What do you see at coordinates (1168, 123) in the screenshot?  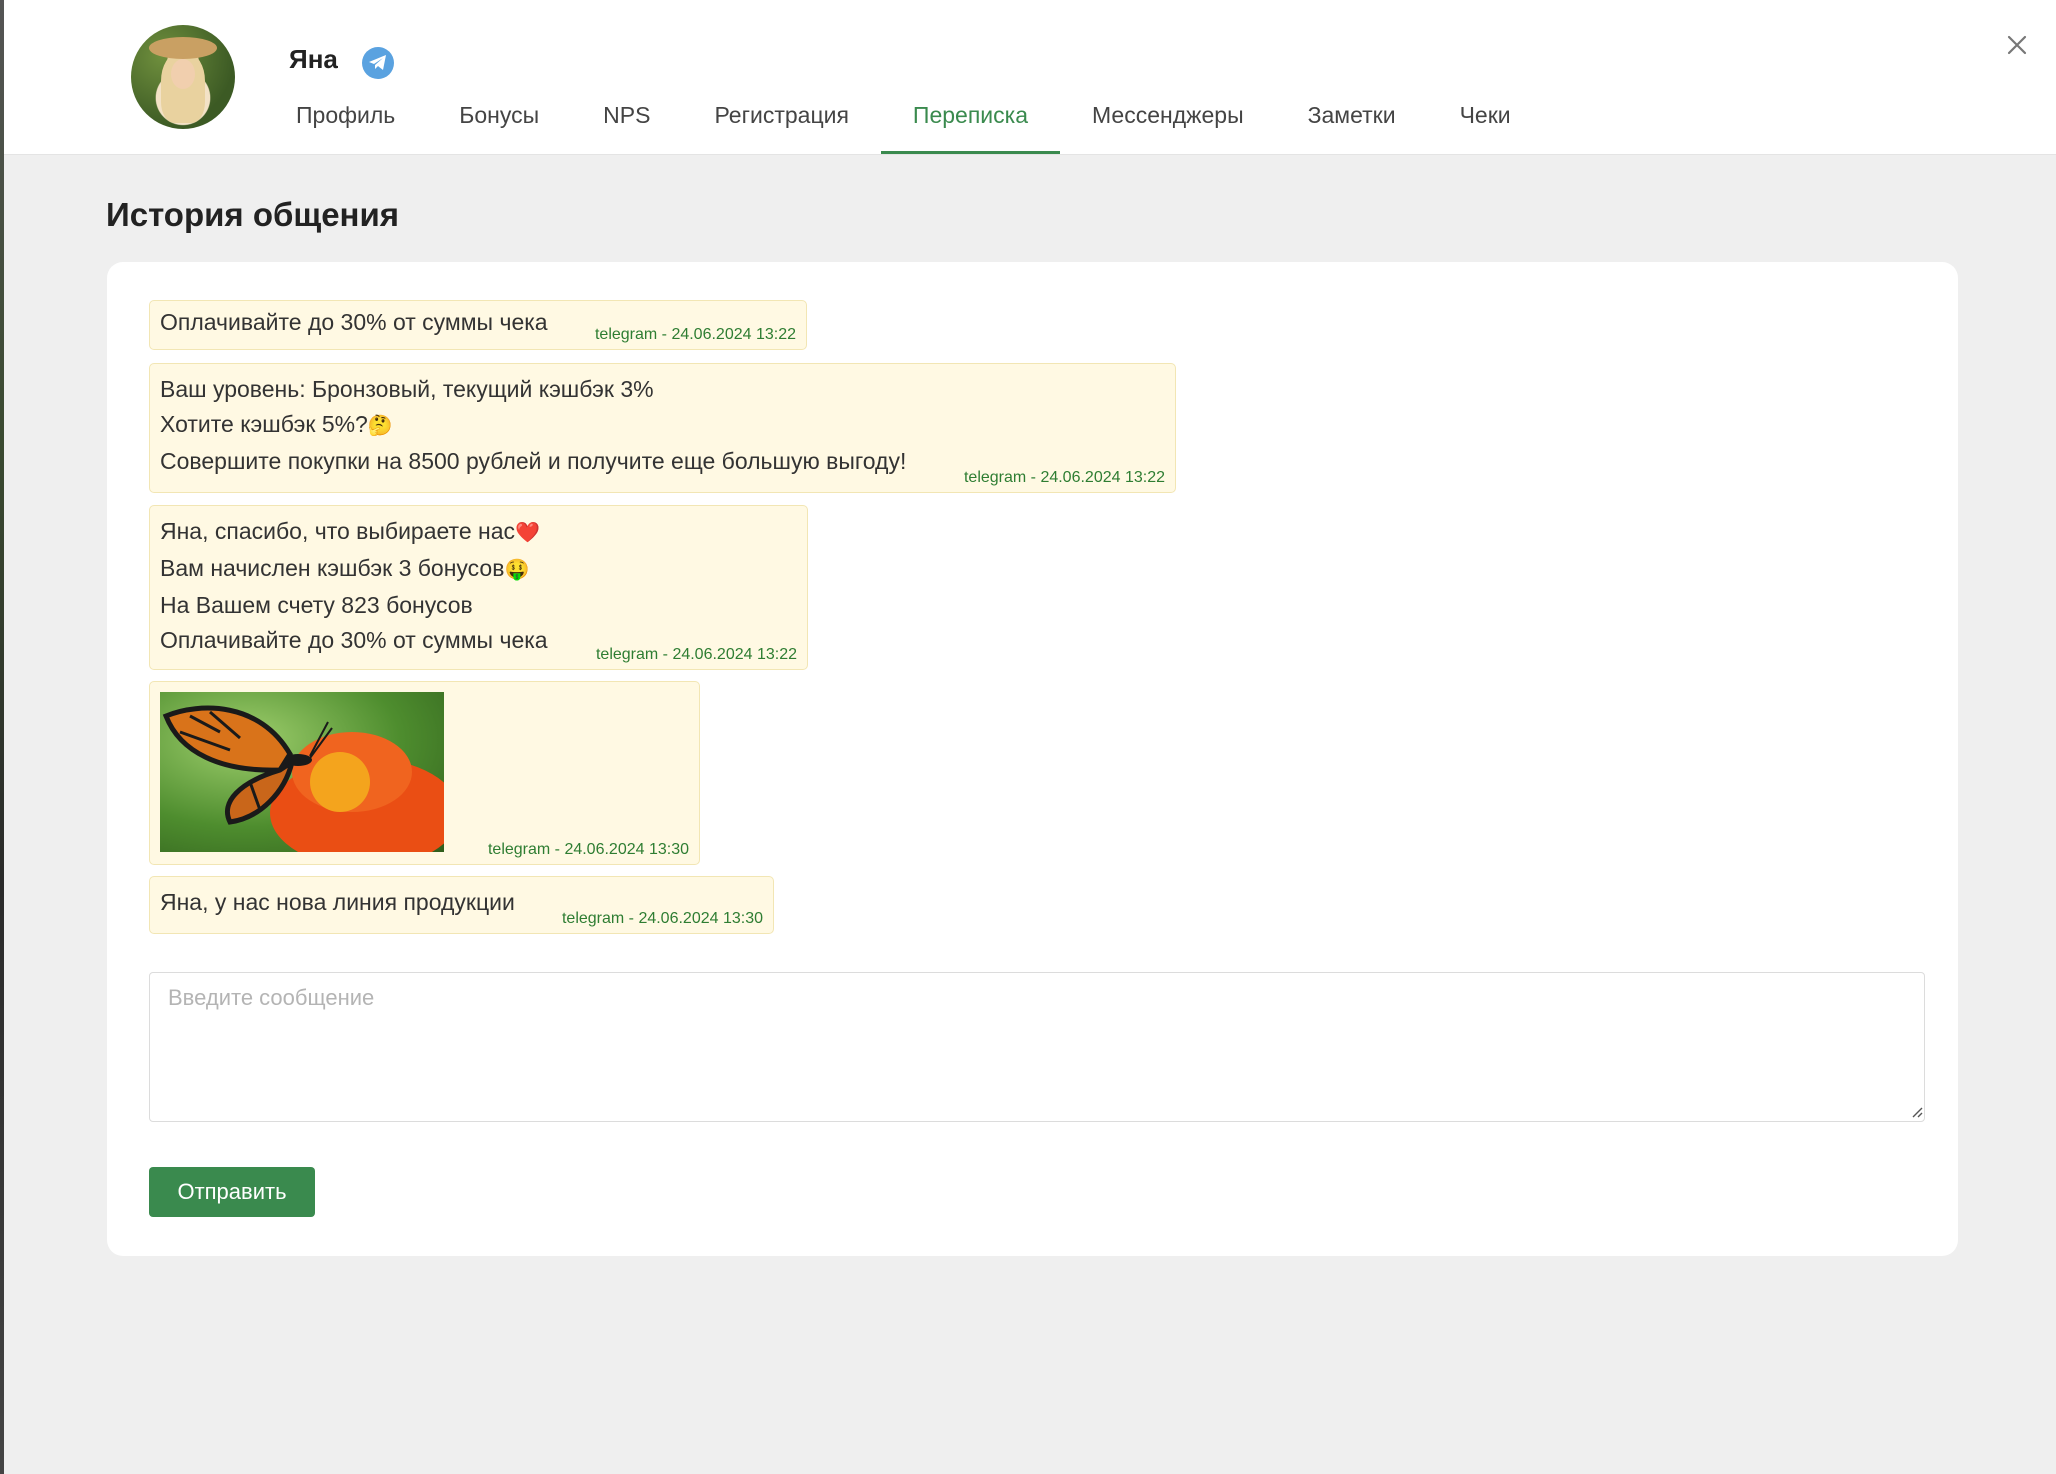 I see `tab-messengers: Мессенджеры` at bounding box center [1168, 123].